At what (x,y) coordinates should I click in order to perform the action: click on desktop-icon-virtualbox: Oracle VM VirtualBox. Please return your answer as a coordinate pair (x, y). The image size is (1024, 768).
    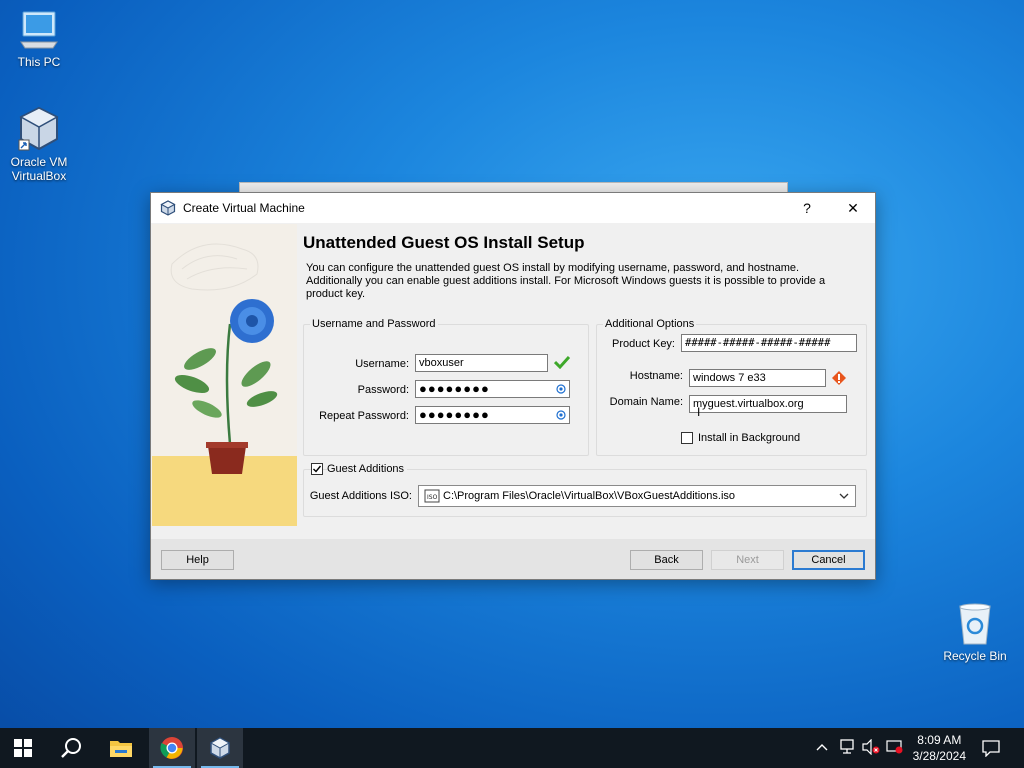
    Looking at the image, I should click on (39, 144).